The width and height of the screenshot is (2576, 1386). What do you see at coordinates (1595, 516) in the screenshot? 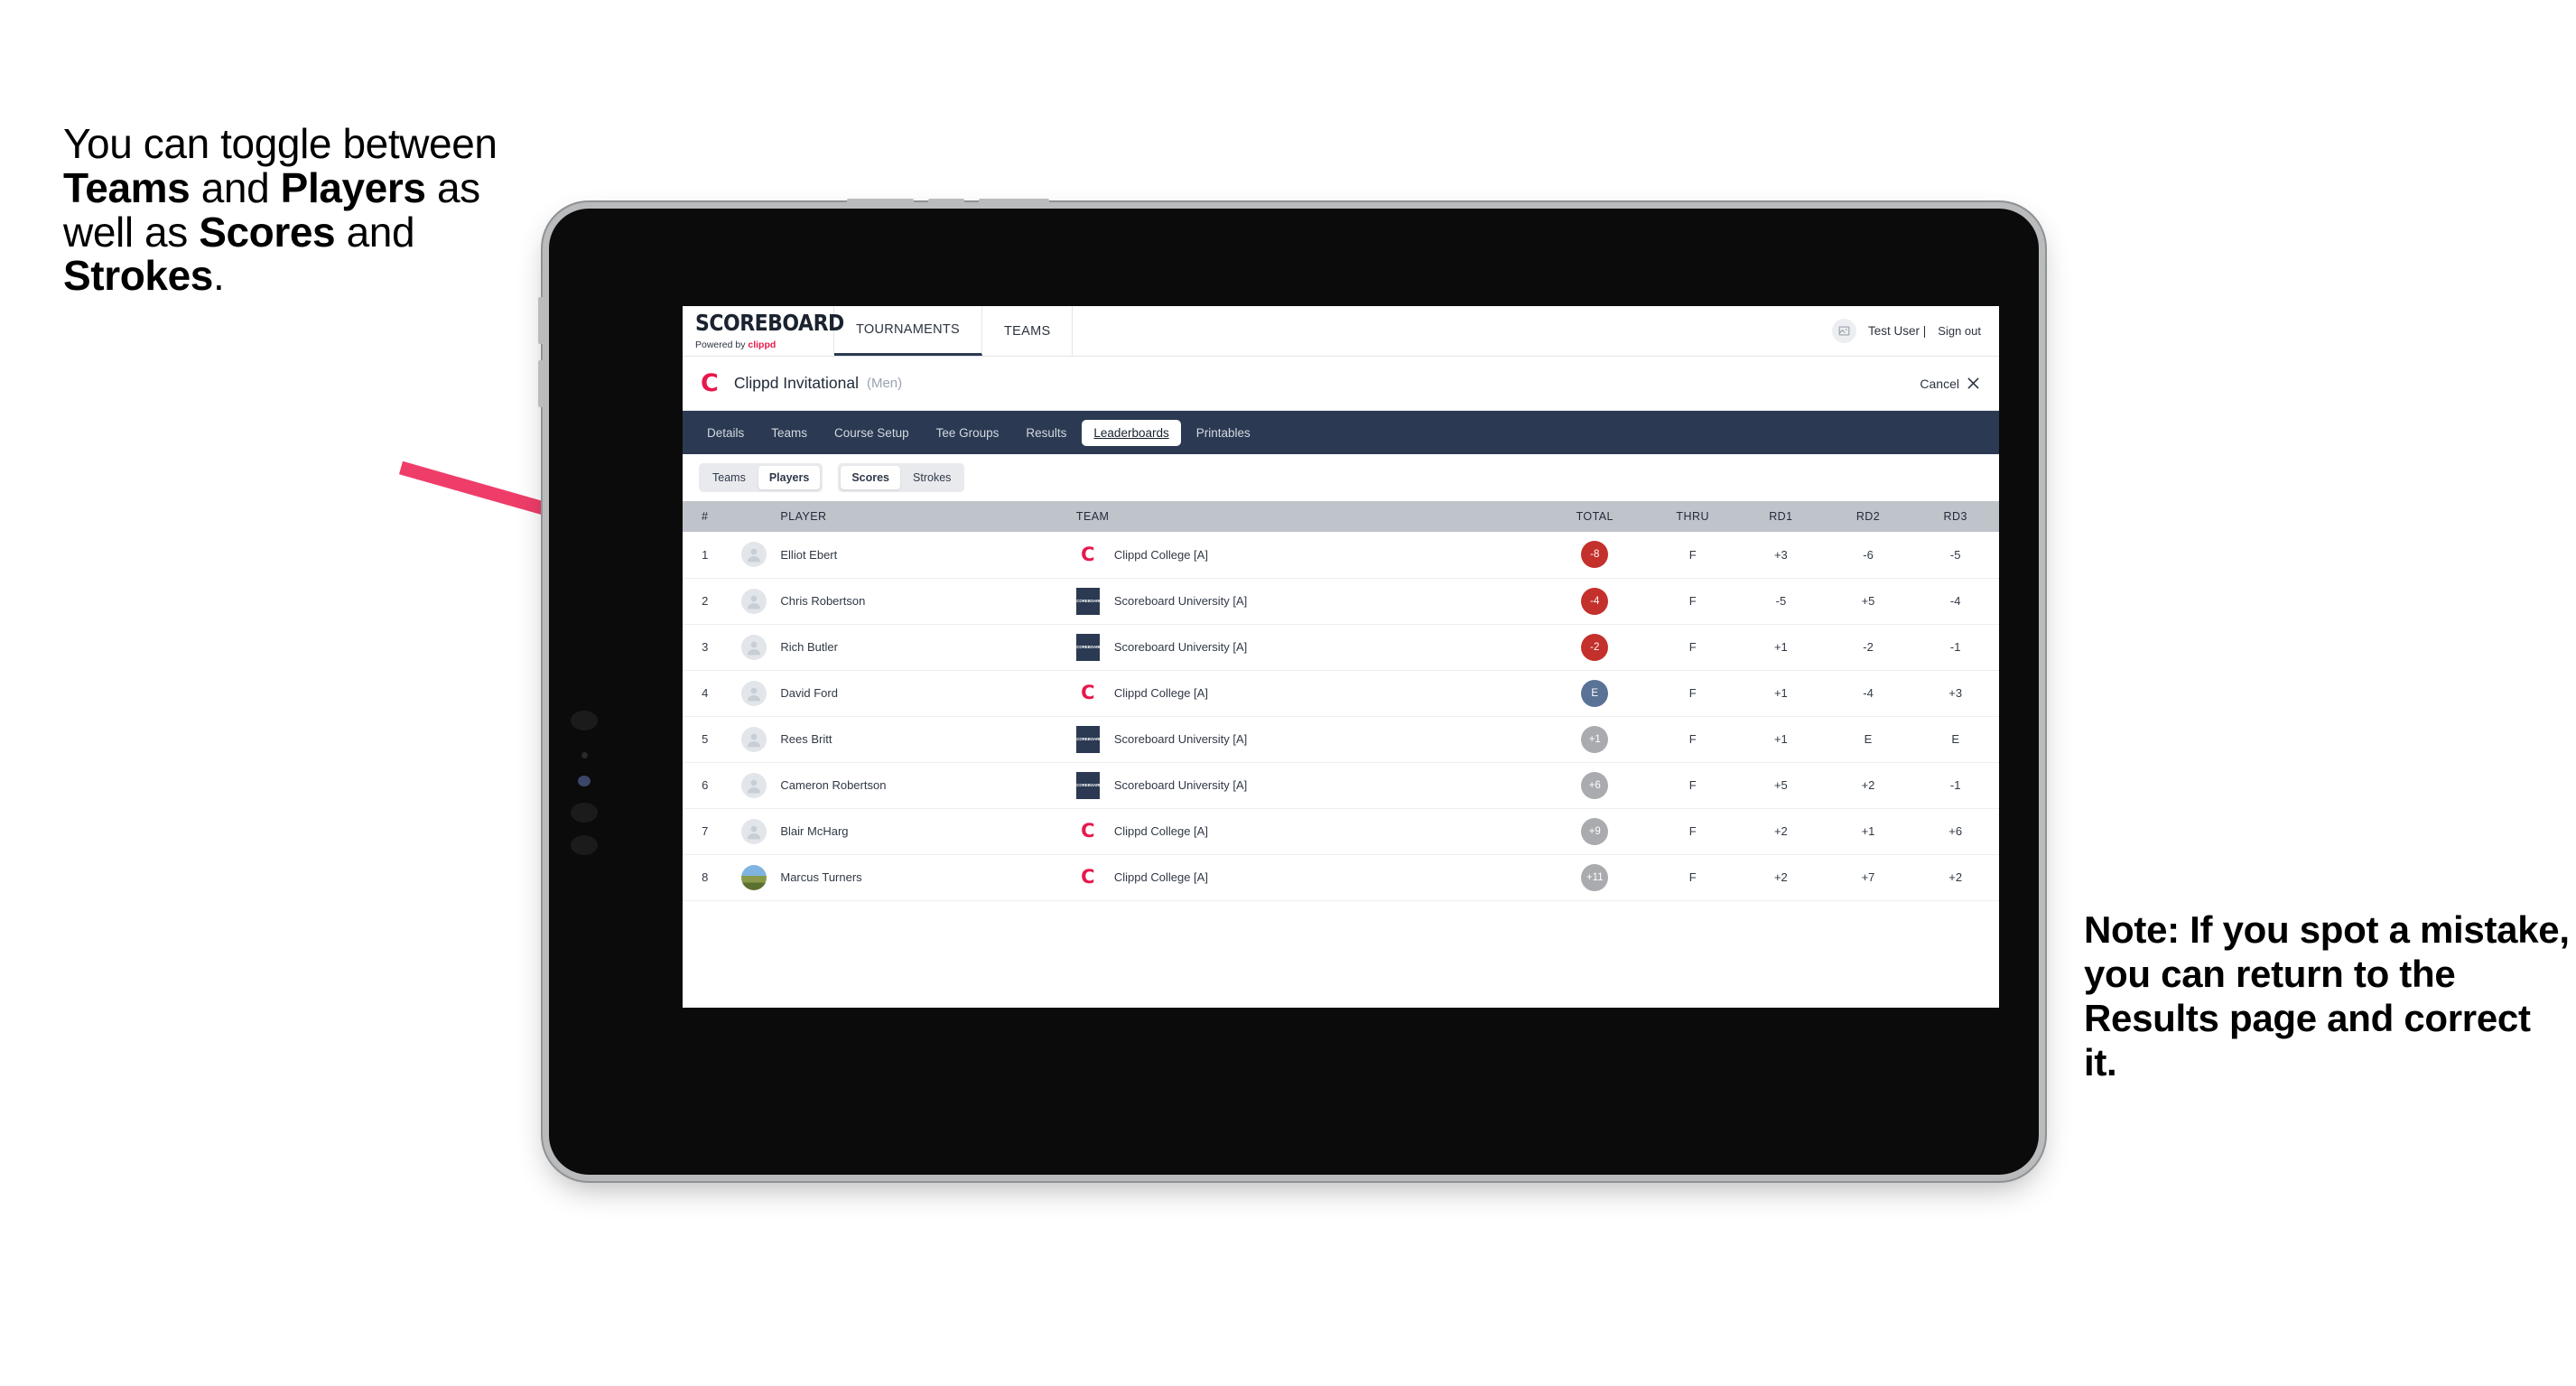
I see `col-total: TOTAL` at bounding box center [1595, 516].